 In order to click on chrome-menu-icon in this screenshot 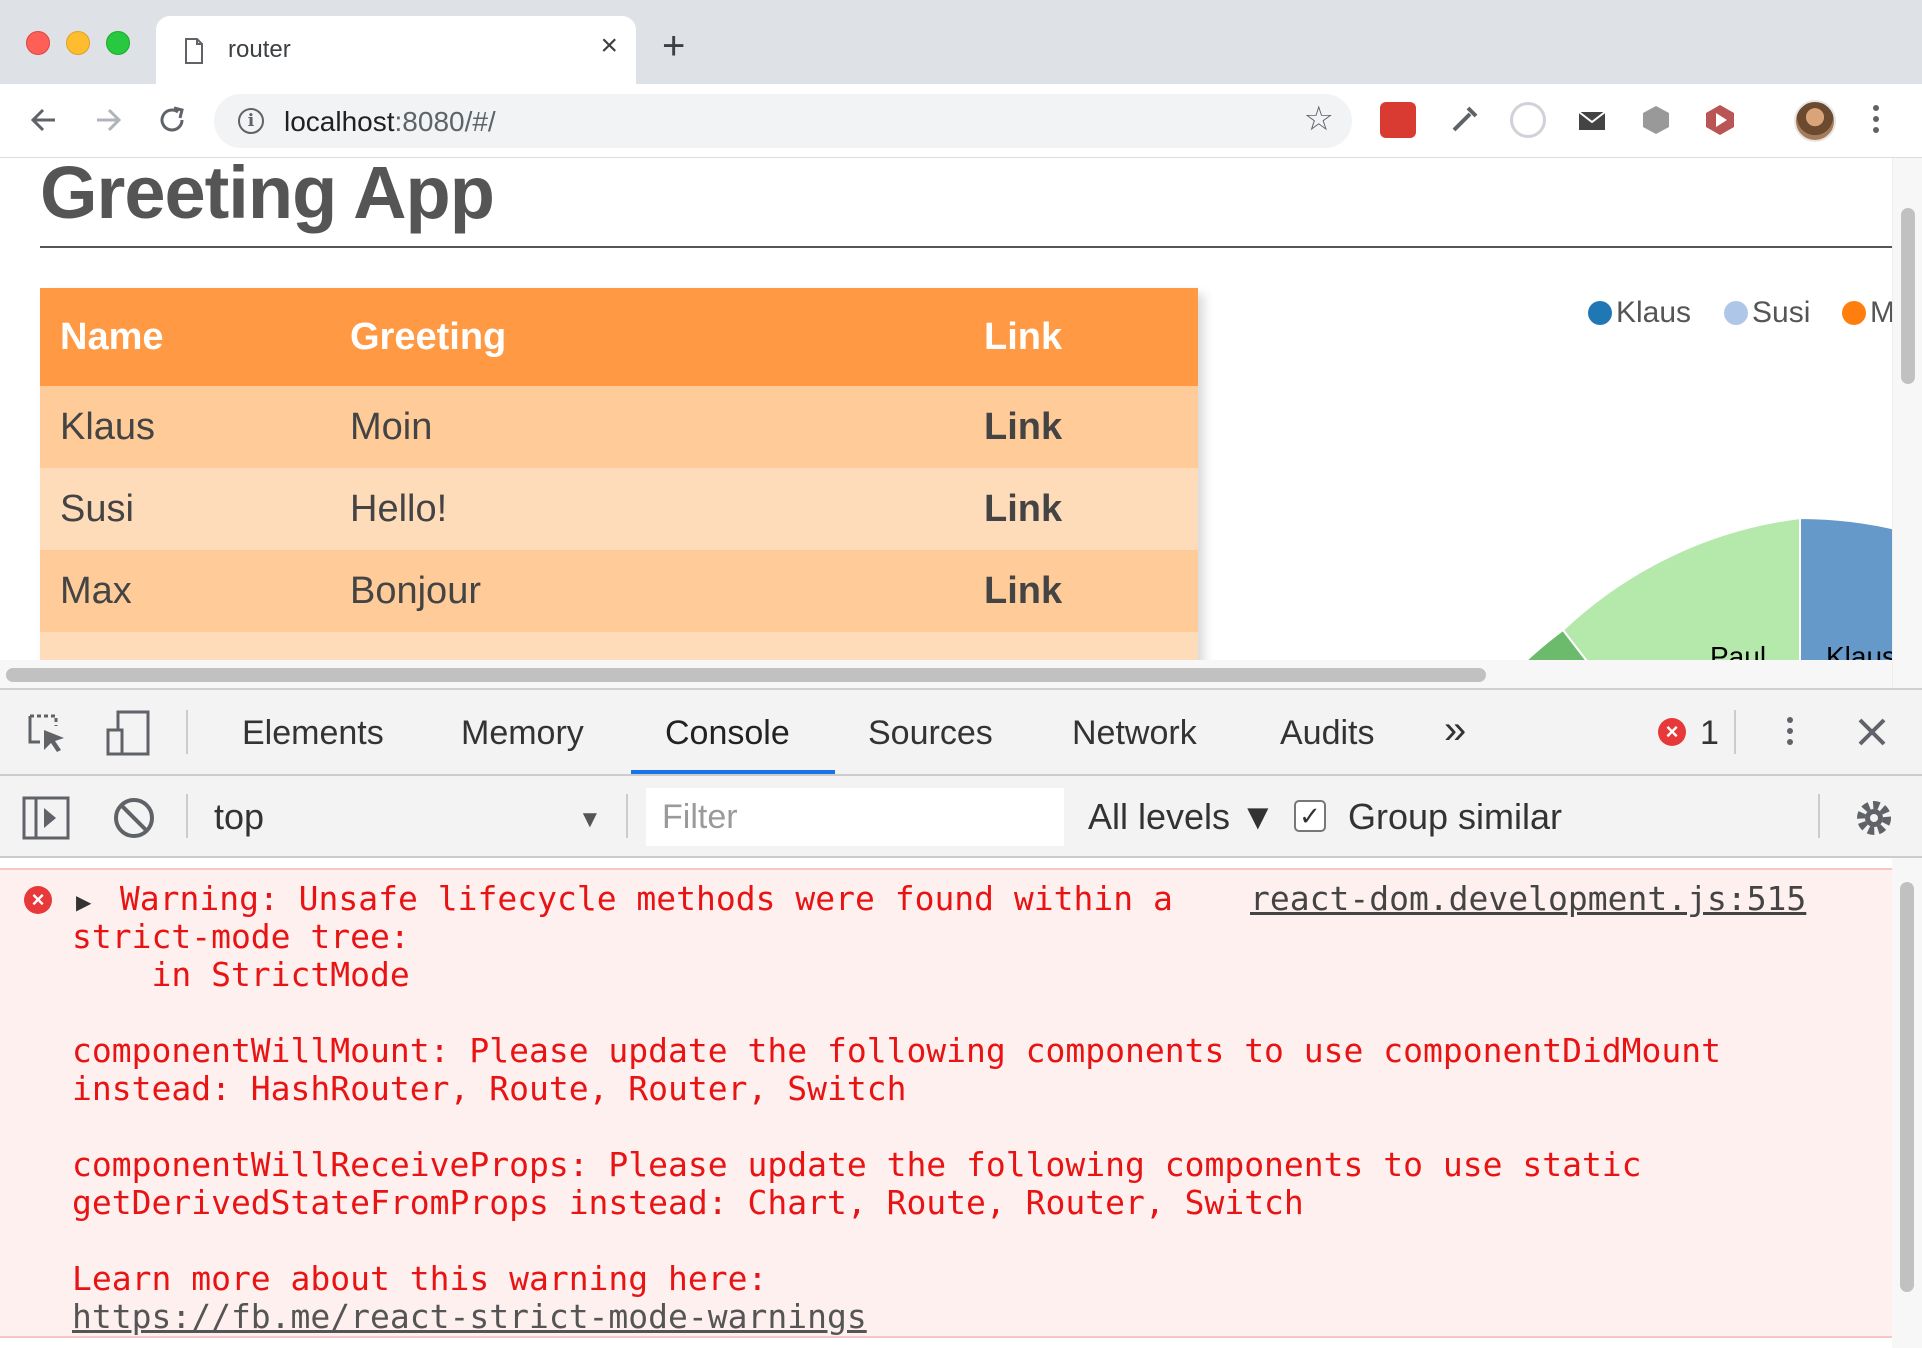, I will do `click(1876, 120)`.